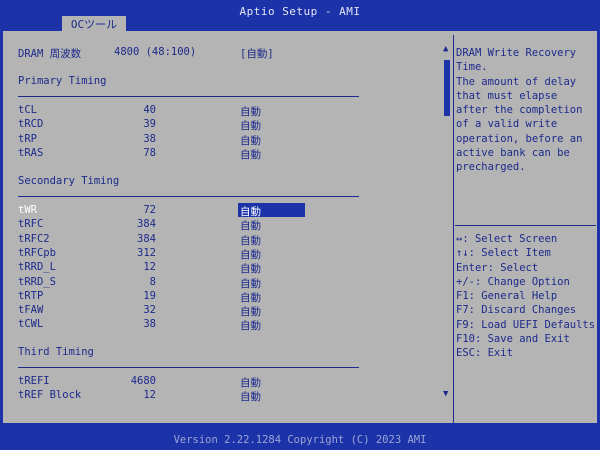 The image size is (600, 450). What do you see at coordinates (519, 138) in the screenshot?
I see `help-line: operation, before an` at bounding box center [519, 138].